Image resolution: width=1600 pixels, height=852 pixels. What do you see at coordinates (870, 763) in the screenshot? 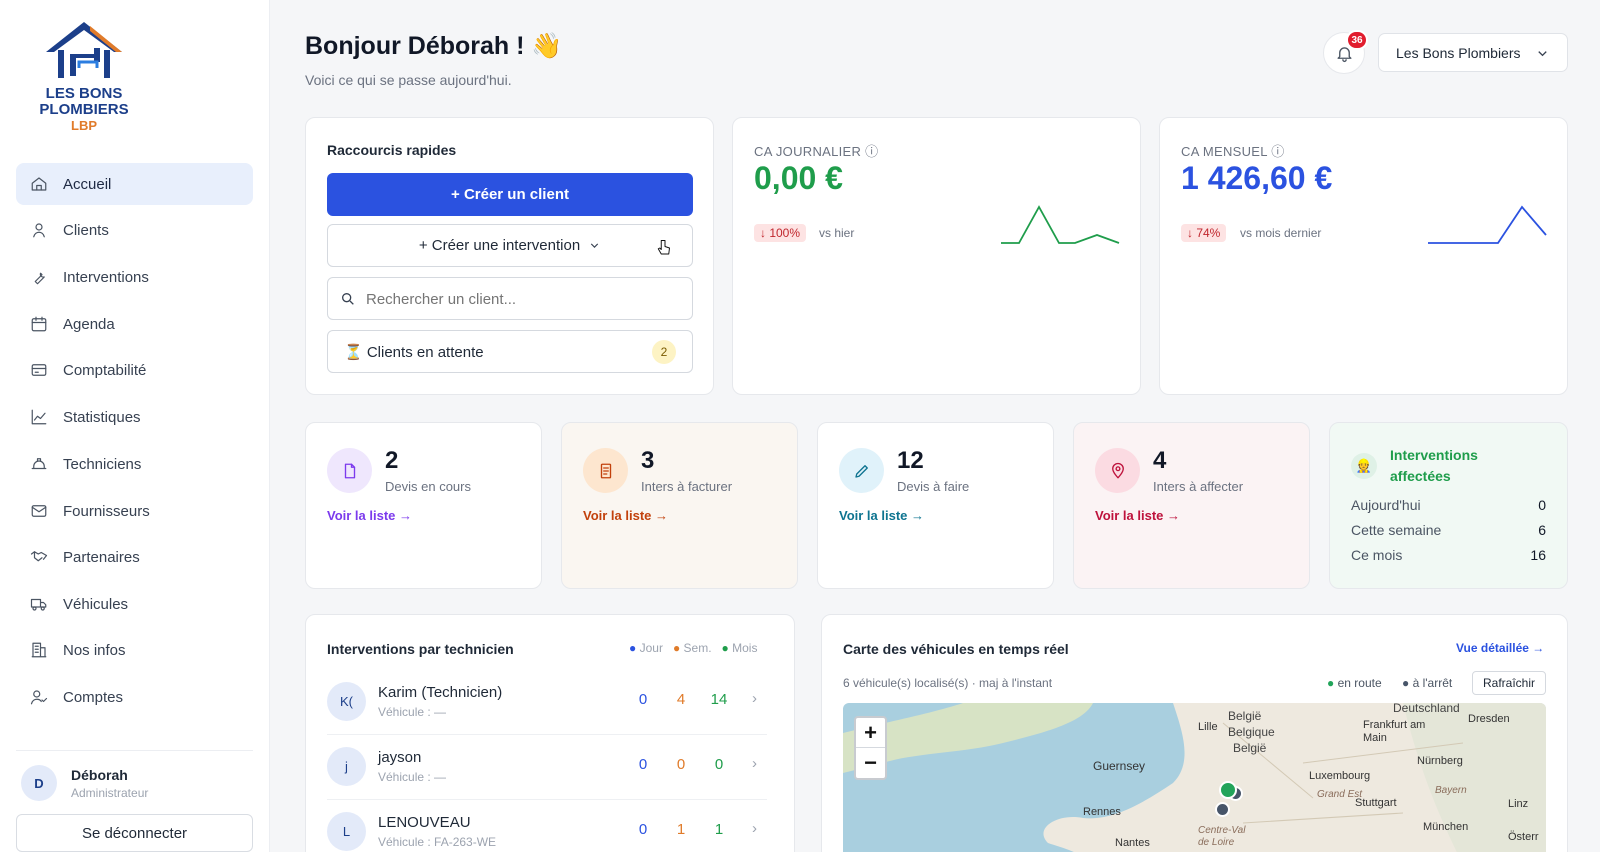
I see `zoom-out-button: −` at bounding box center [870, 763].